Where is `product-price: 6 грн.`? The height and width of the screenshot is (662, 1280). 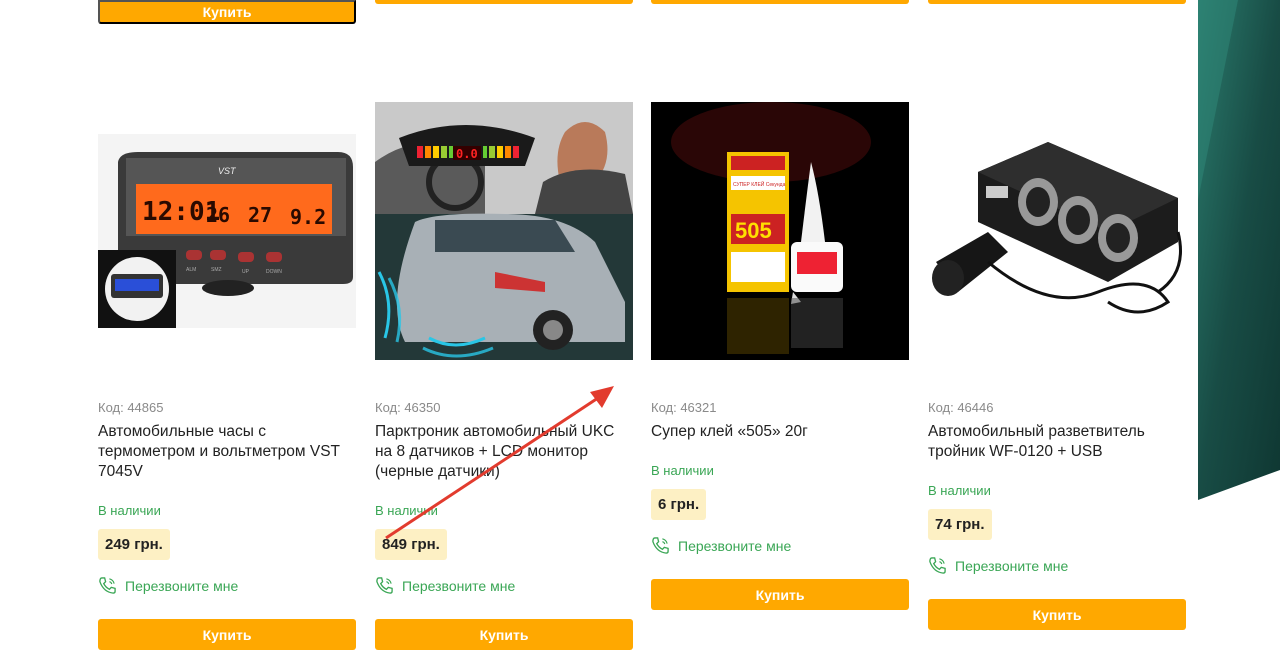 product-price: 6 грн. is located at coordinates (679, 504).